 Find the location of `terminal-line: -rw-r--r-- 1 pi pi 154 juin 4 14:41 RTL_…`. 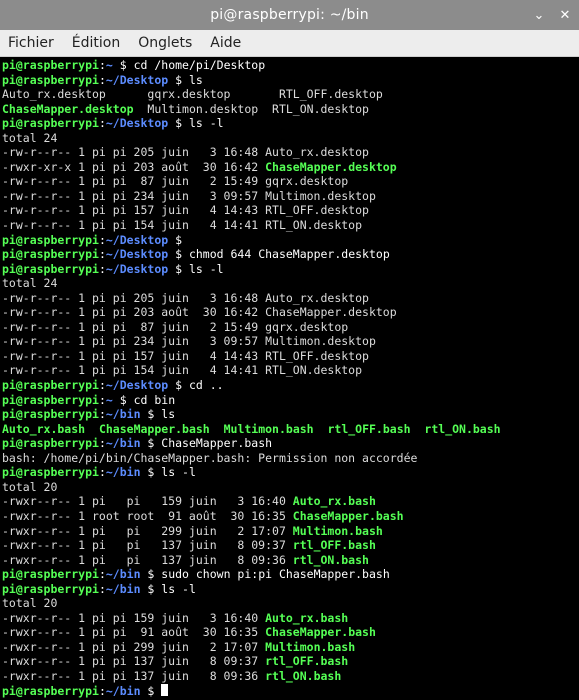

terminal-line: -rw-r--r-- 1 pi pi 154 juin 4 14:41 RTL_… is located at coordinates (290, 225).